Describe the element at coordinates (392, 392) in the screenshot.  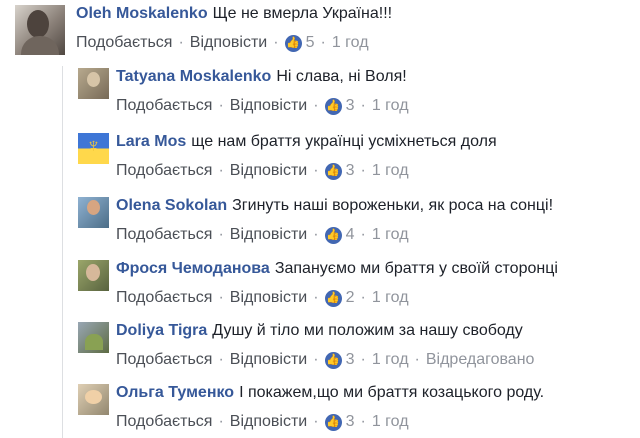
I see `comment-text: І покажем,що ми браття козацького роду.` at that location.